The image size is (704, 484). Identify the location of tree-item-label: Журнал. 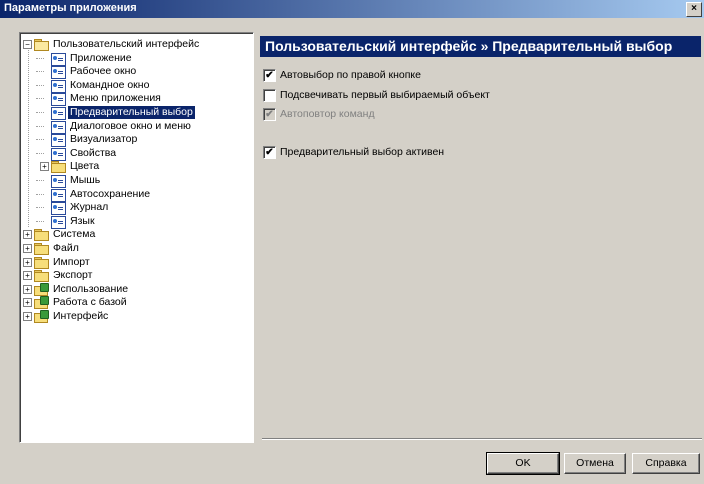
(89, 207).